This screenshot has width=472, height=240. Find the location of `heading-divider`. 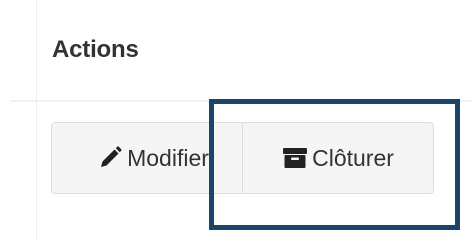

heading-divider is located at coordinates (241, 101).